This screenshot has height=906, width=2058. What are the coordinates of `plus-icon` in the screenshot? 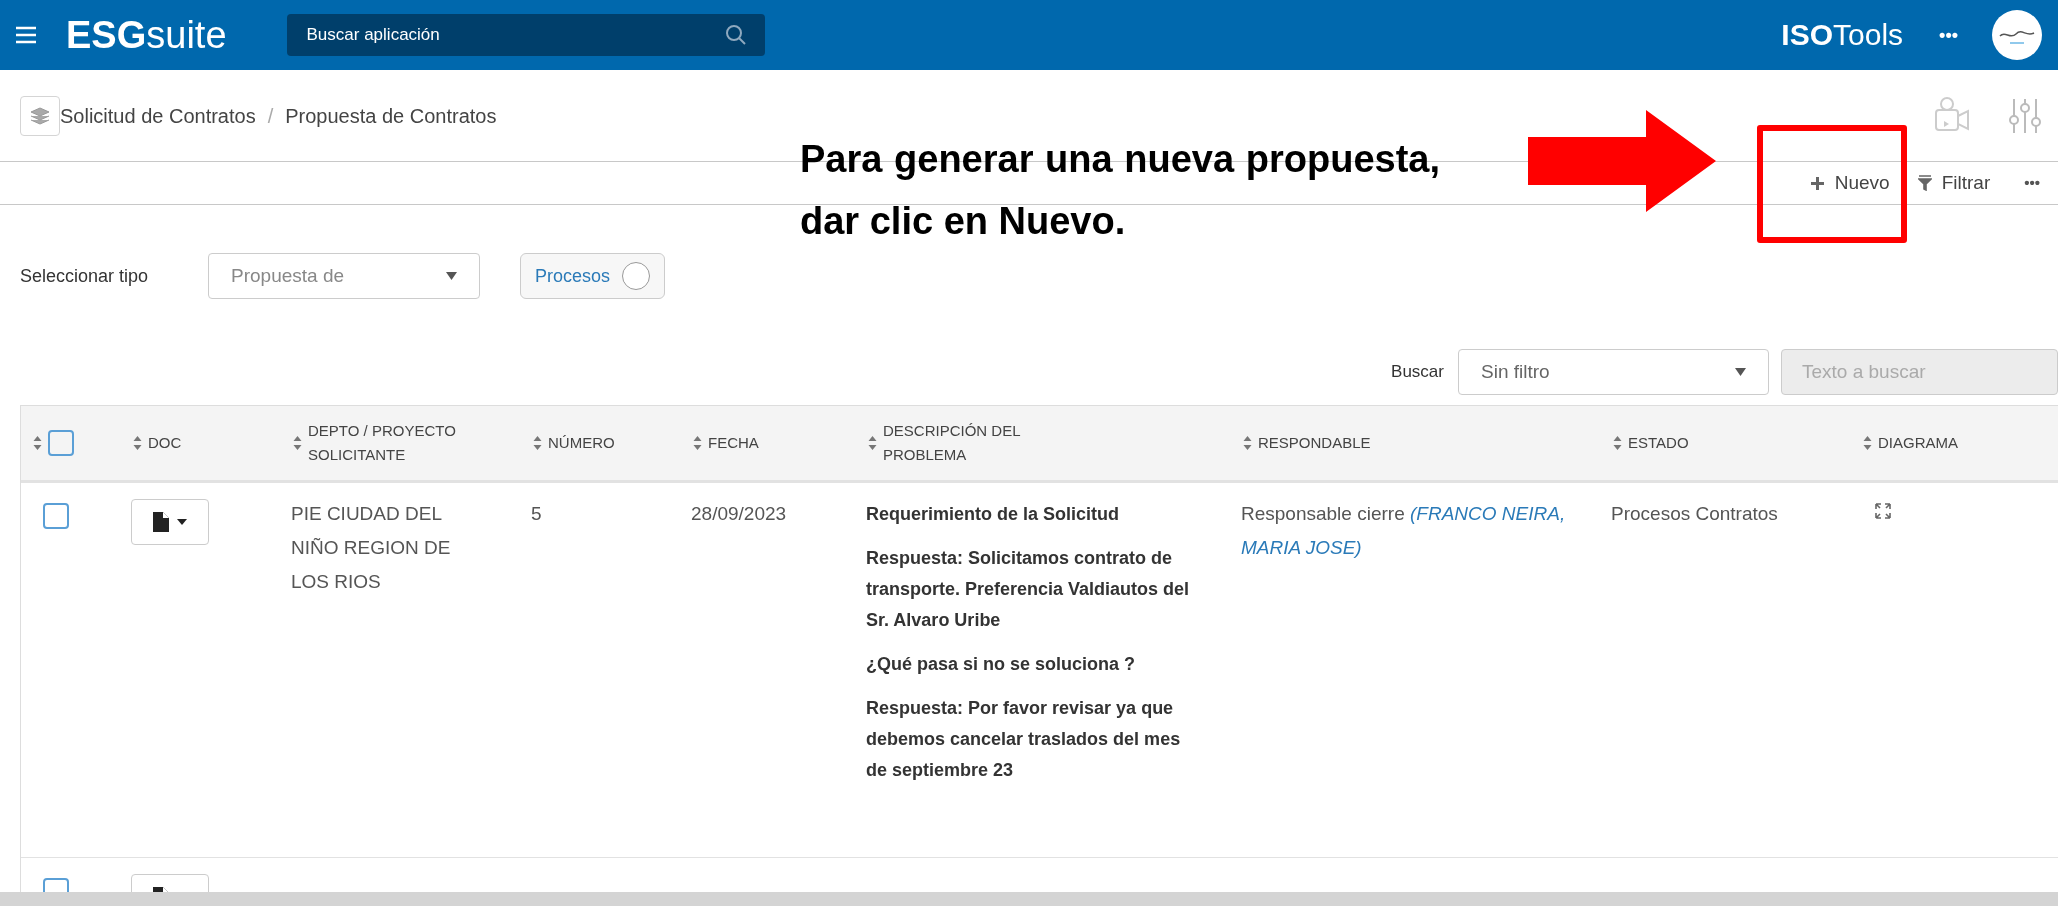 It's located at (1817, 183).